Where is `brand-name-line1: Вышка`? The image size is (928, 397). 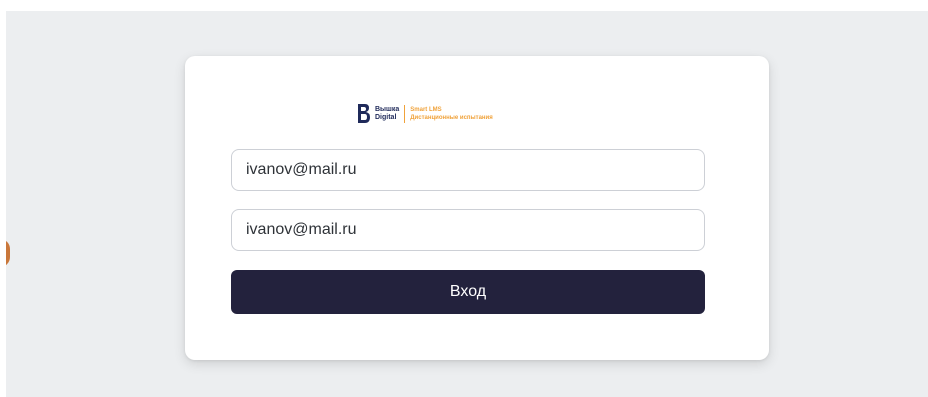
brand-name-line1: Вышка is located at coordinates (387, 109).